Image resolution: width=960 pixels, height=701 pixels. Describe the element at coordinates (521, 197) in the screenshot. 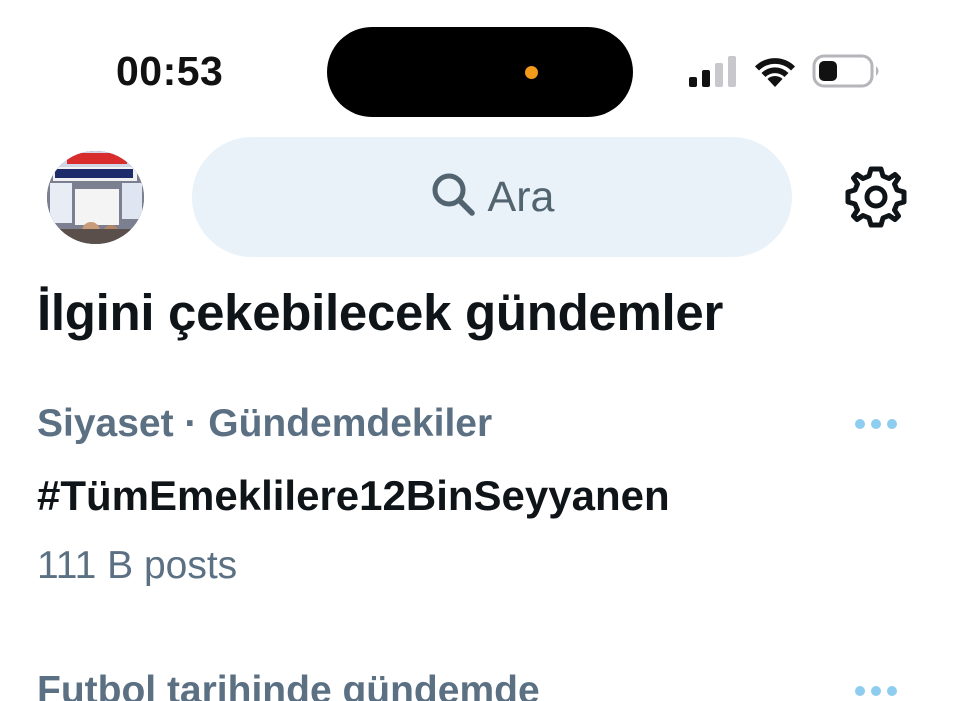

I see `search-placeholder: Ara` at that location.